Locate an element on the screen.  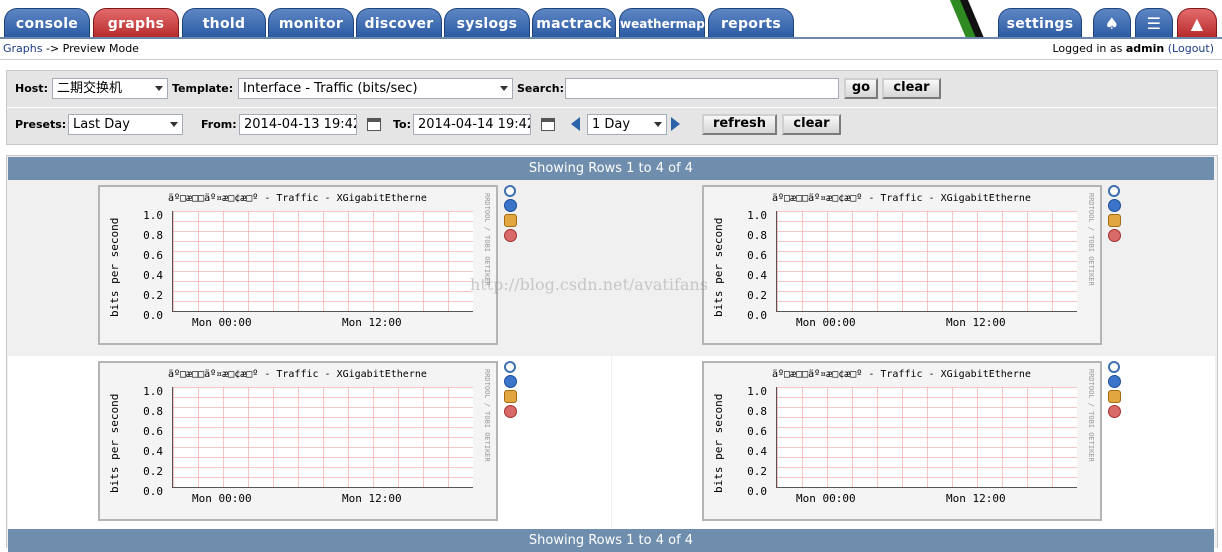
logout-link: (Logout) is located at coordinates (1191, 48).